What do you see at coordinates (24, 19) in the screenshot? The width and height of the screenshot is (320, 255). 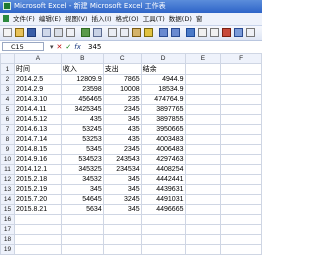 I see `menu-file: 文件(F)` at bounding box center [24, 19].